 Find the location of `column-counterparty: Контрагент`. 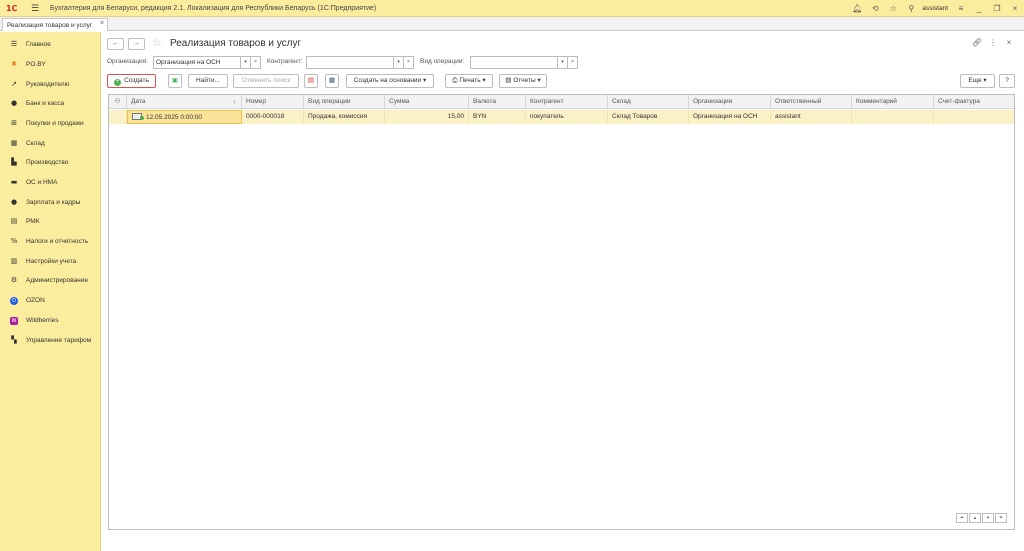

column-counterparty: Контрагент is located at coordinates (567, 102).